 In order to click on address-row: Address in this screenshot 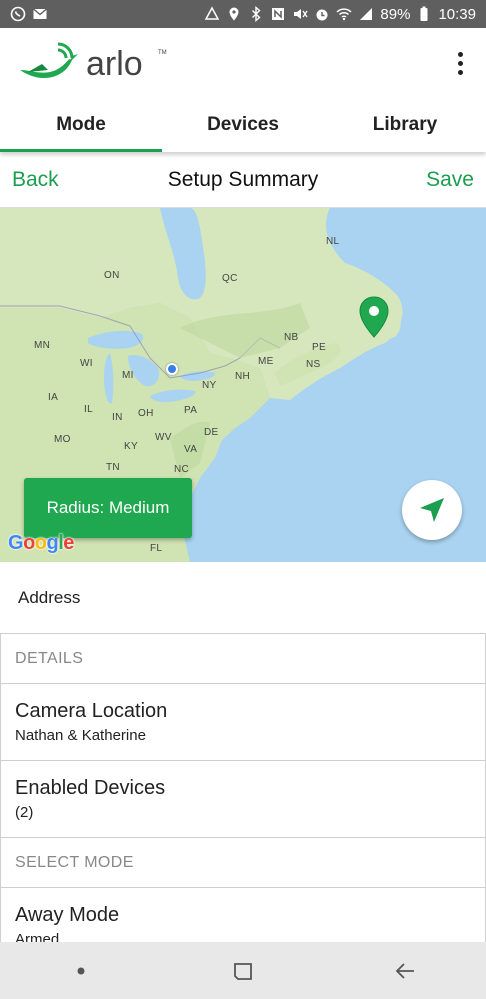, I will do `click(243, 598)`.